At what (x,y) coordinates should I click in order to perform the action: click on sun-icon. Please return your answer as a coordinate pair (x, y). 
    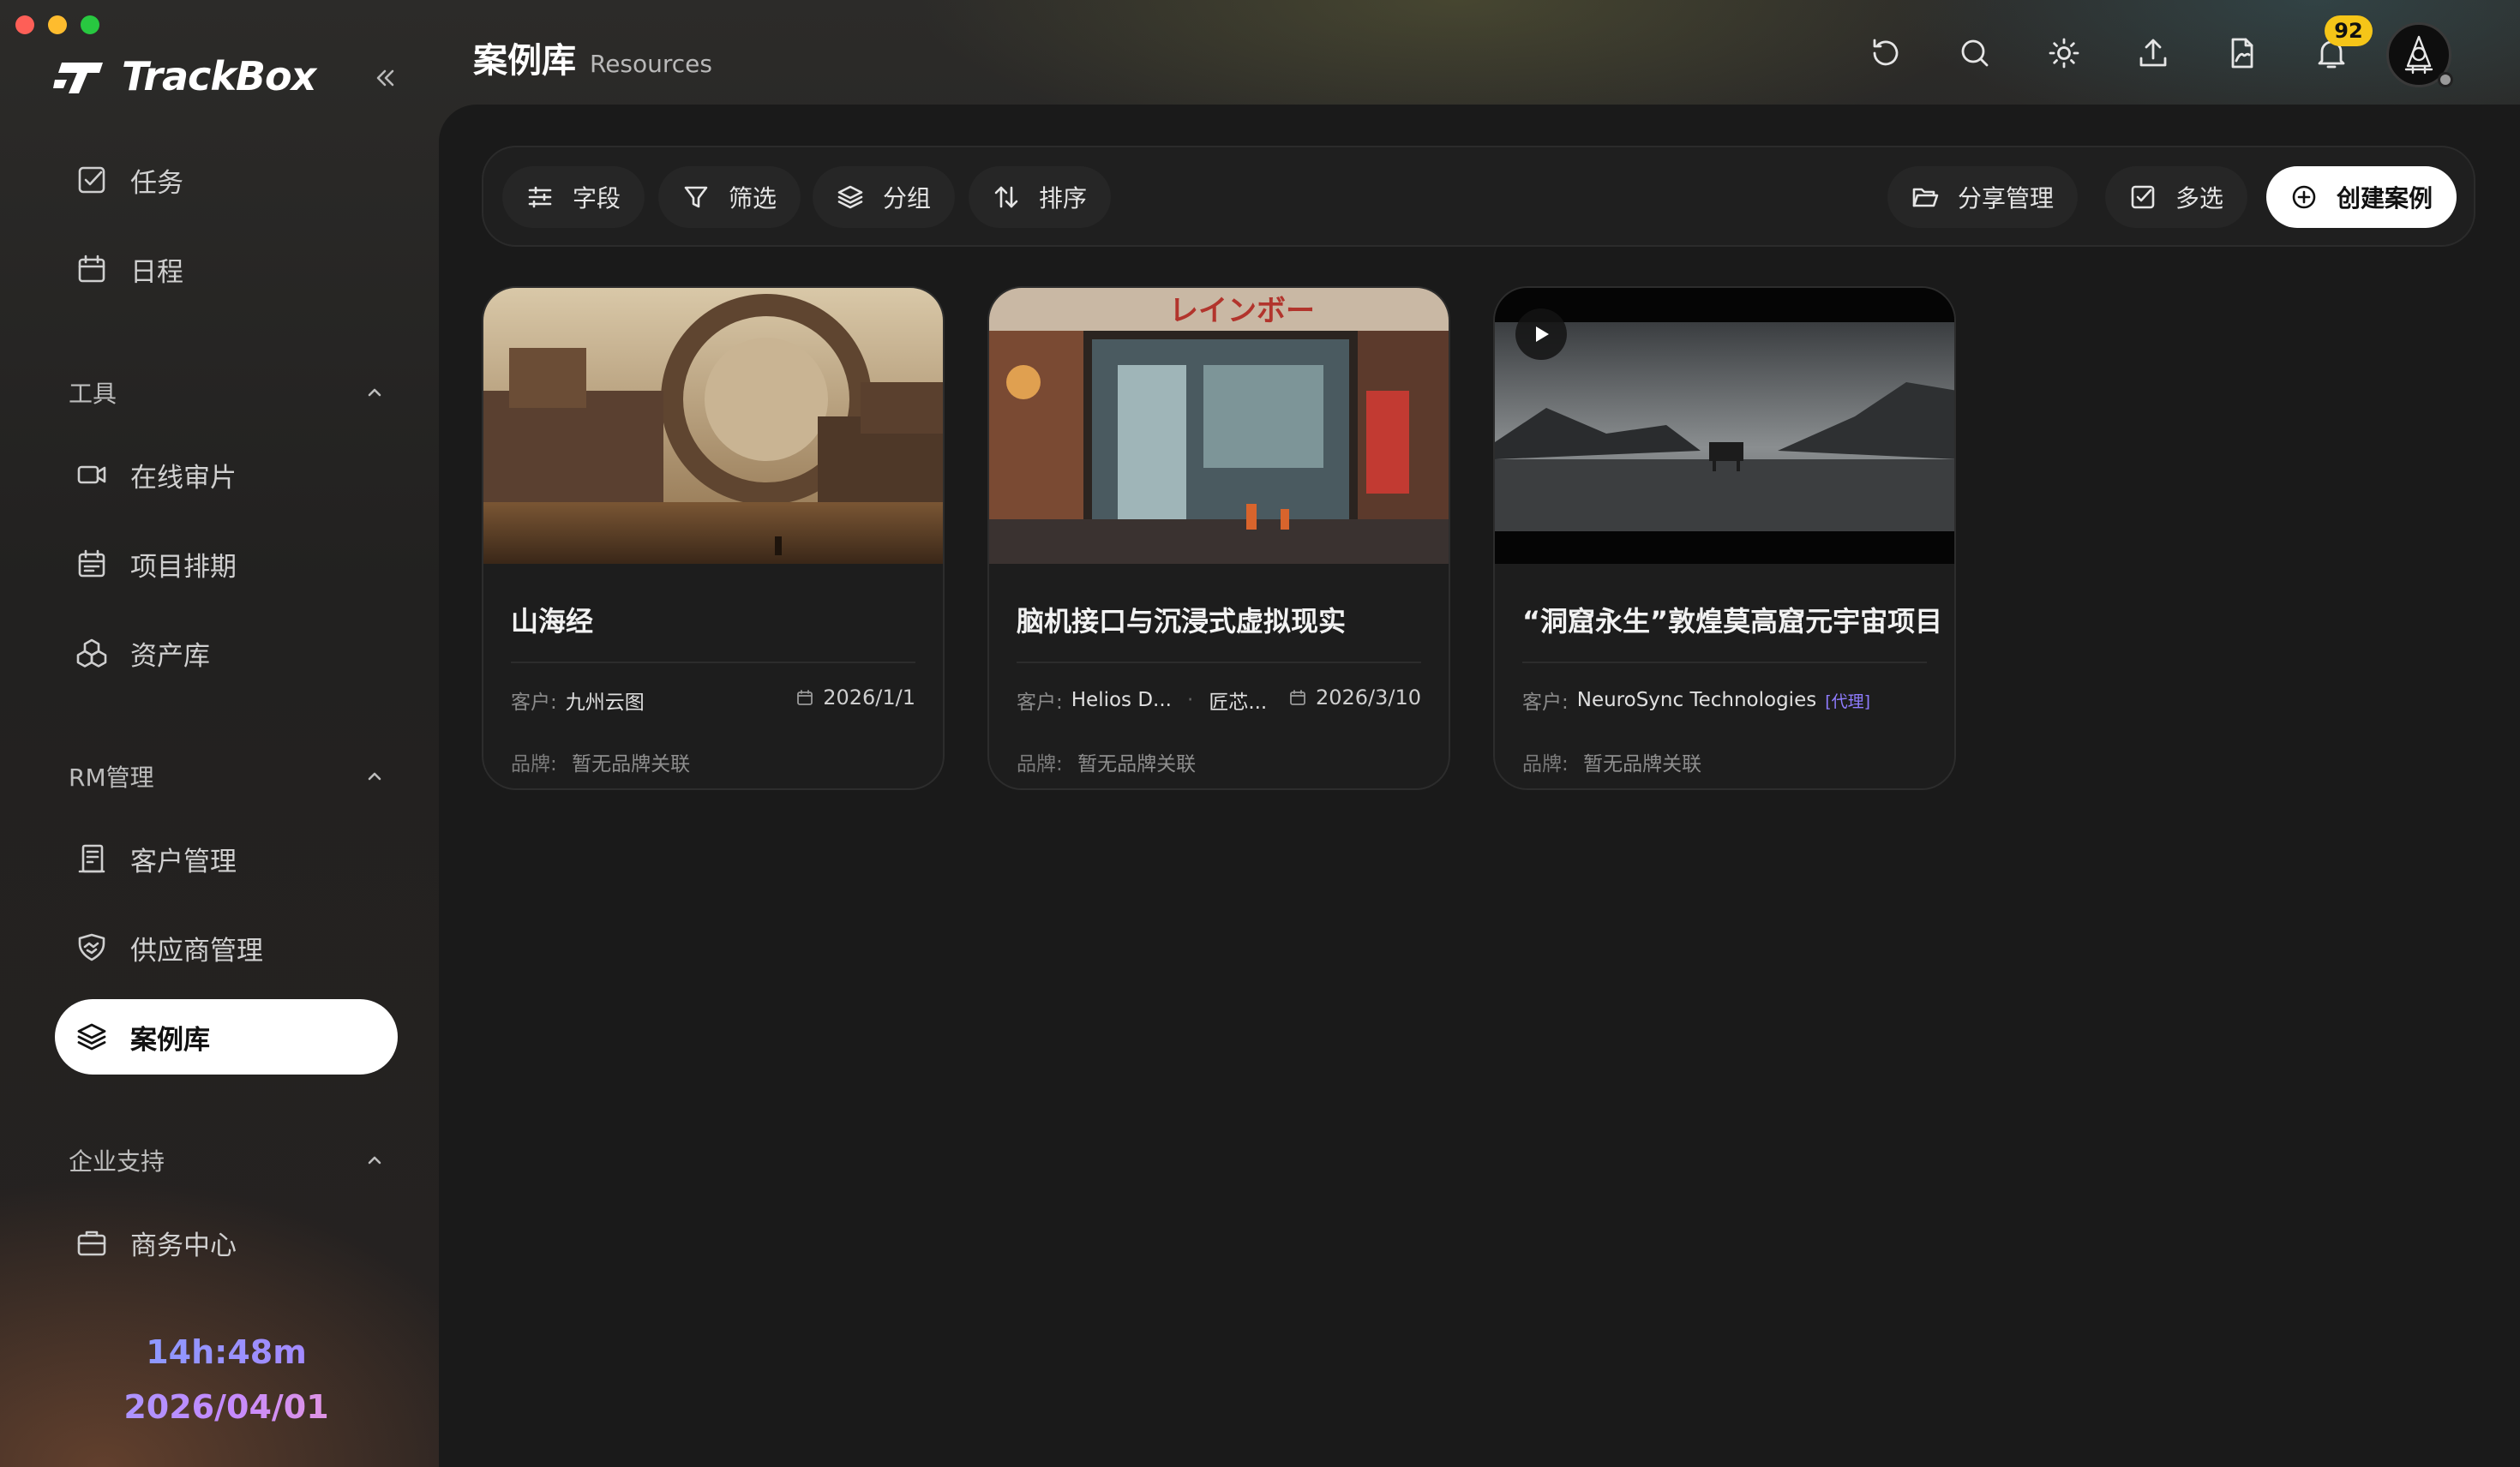
    Looking at the image, I should click on (2064, 53).